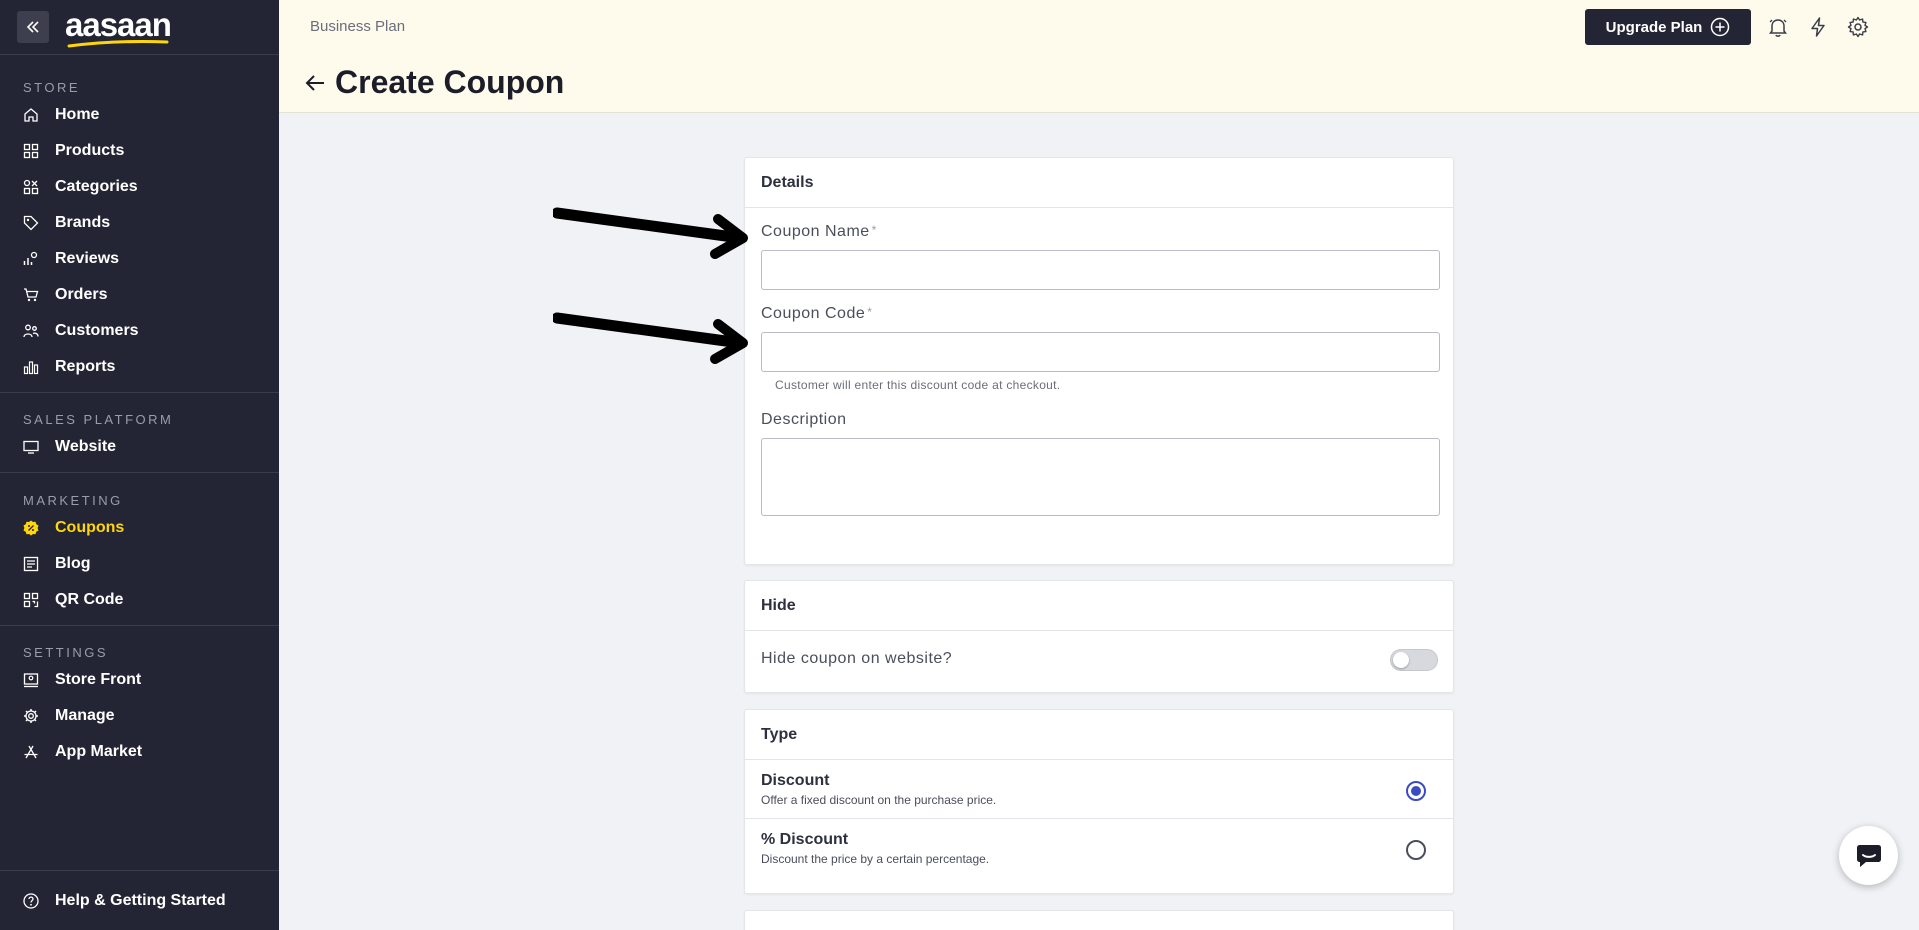 The height and width of the screenshot is (930, 1919). I want to click on sidebar-item-label: Manage, so click(85, 715).